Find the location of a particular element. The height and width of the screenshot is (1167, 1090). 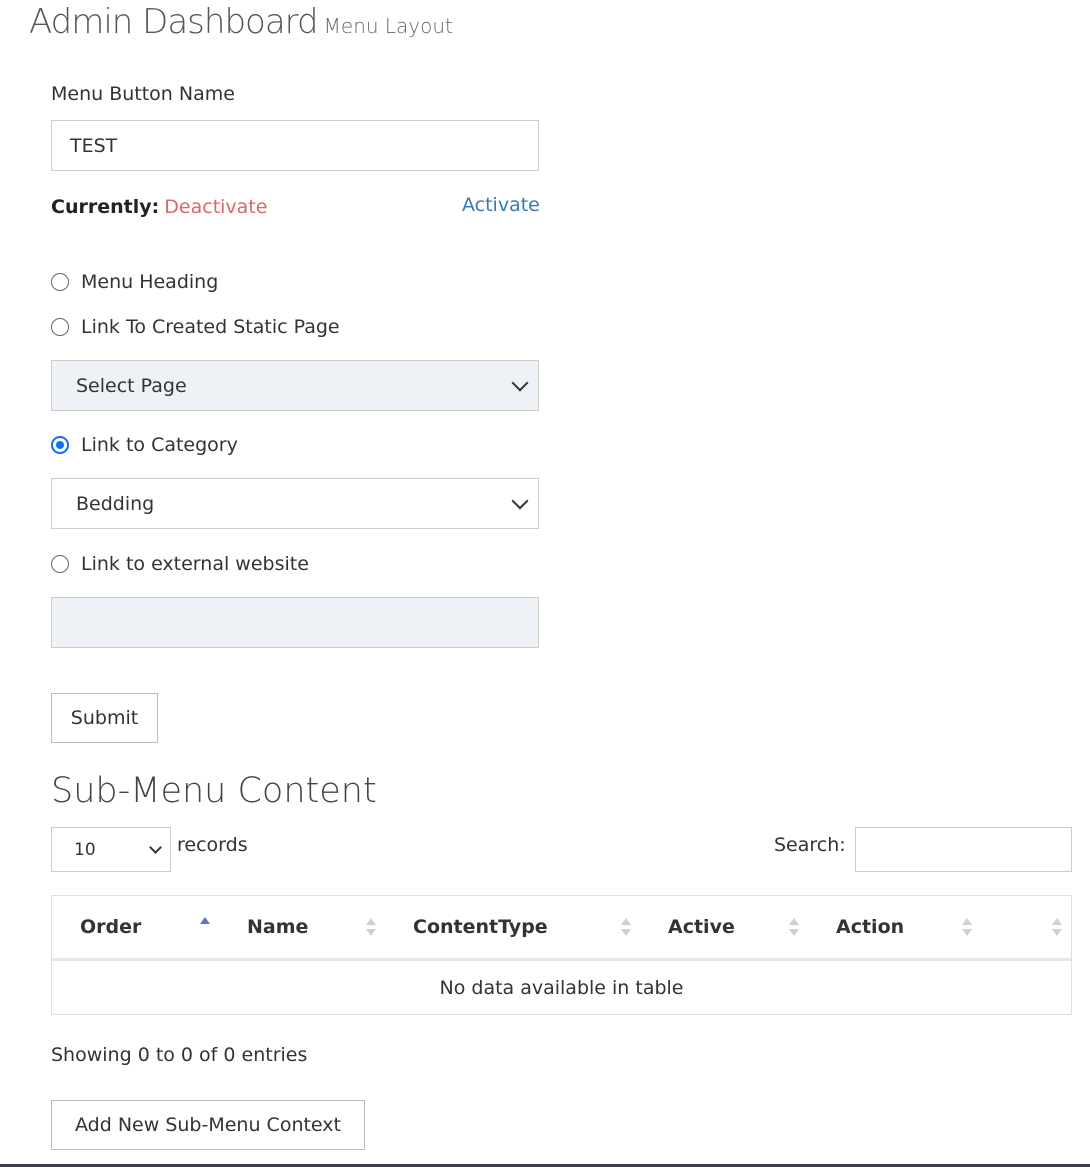

option-category-label: Link to Category is located at coordinates (159, 445).